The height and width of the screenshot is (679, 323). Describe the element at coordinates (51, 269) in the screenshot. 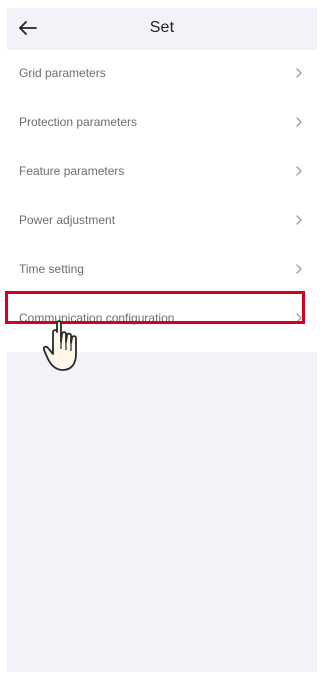

I see `menu-item-label: Time setting` at that location.